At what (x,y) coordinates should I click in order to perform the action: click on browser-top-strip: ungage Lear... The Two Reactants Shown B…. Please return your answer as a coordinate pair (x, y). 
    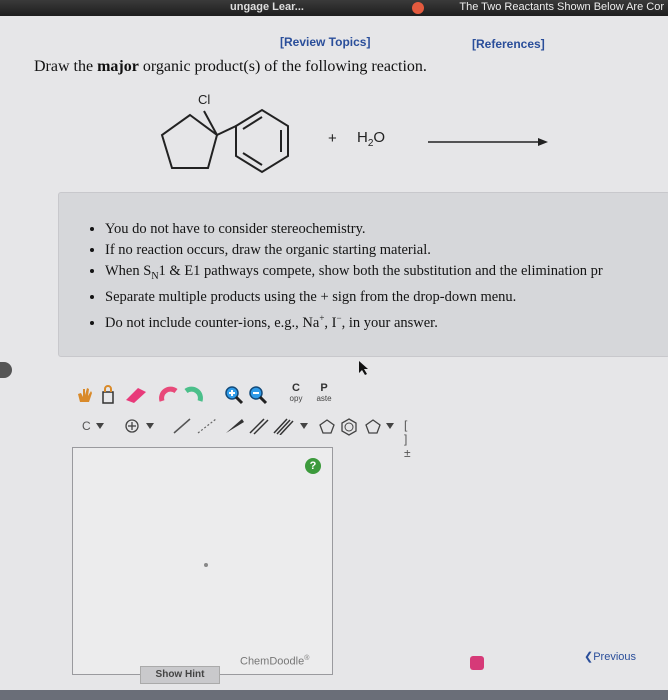
    Looking at the image, I should click on (334, 8).